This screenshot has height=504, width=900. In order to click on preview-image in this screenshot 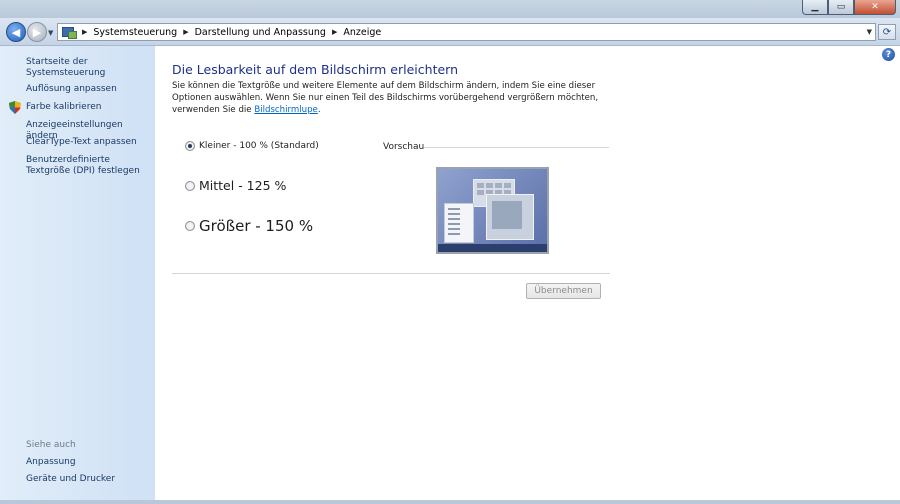, I will do `click(492, 210)`.